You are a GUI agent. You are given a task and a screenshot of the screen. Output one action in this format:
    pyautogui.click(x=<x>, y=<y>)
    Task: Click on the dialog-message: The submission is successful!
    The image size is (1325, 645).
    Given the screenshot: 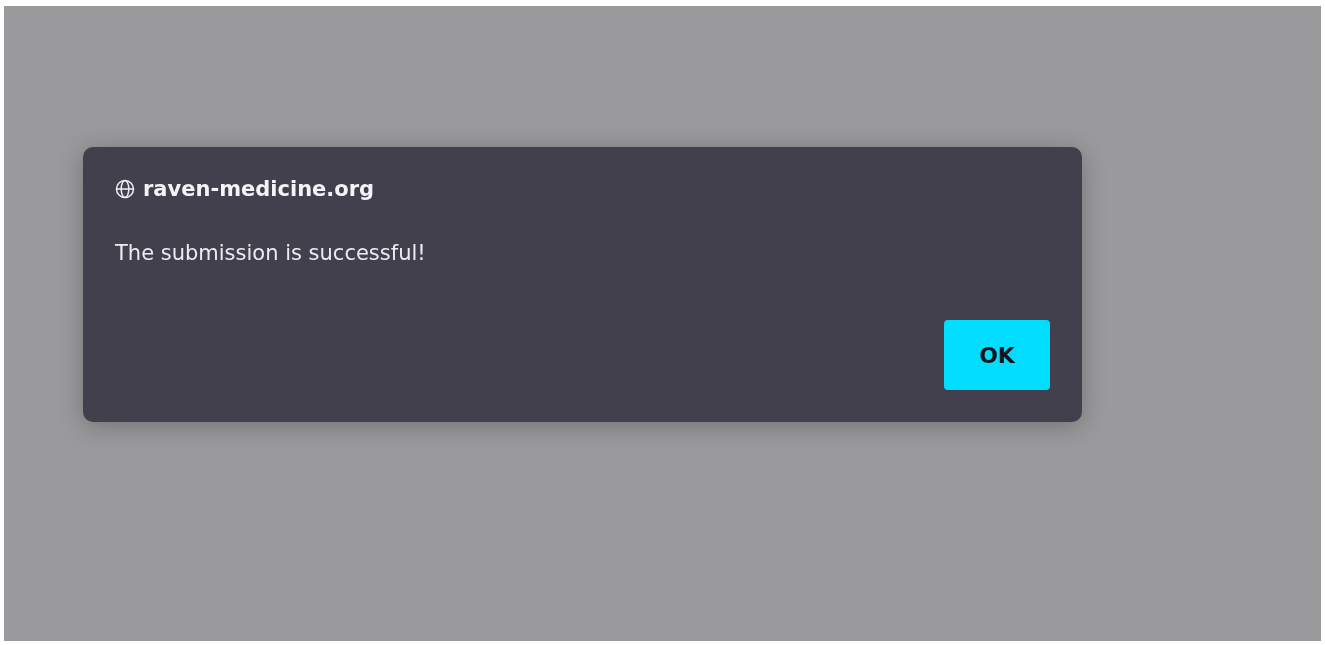 What is the action you would take?
    pyautogui.click(x=271, y=253)
    